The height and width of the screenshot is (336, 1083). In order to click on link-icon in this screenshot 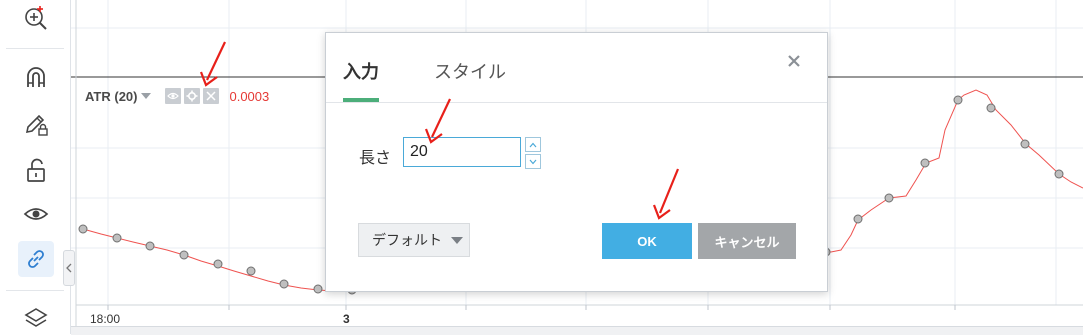, I will do `click(36, 259)`.